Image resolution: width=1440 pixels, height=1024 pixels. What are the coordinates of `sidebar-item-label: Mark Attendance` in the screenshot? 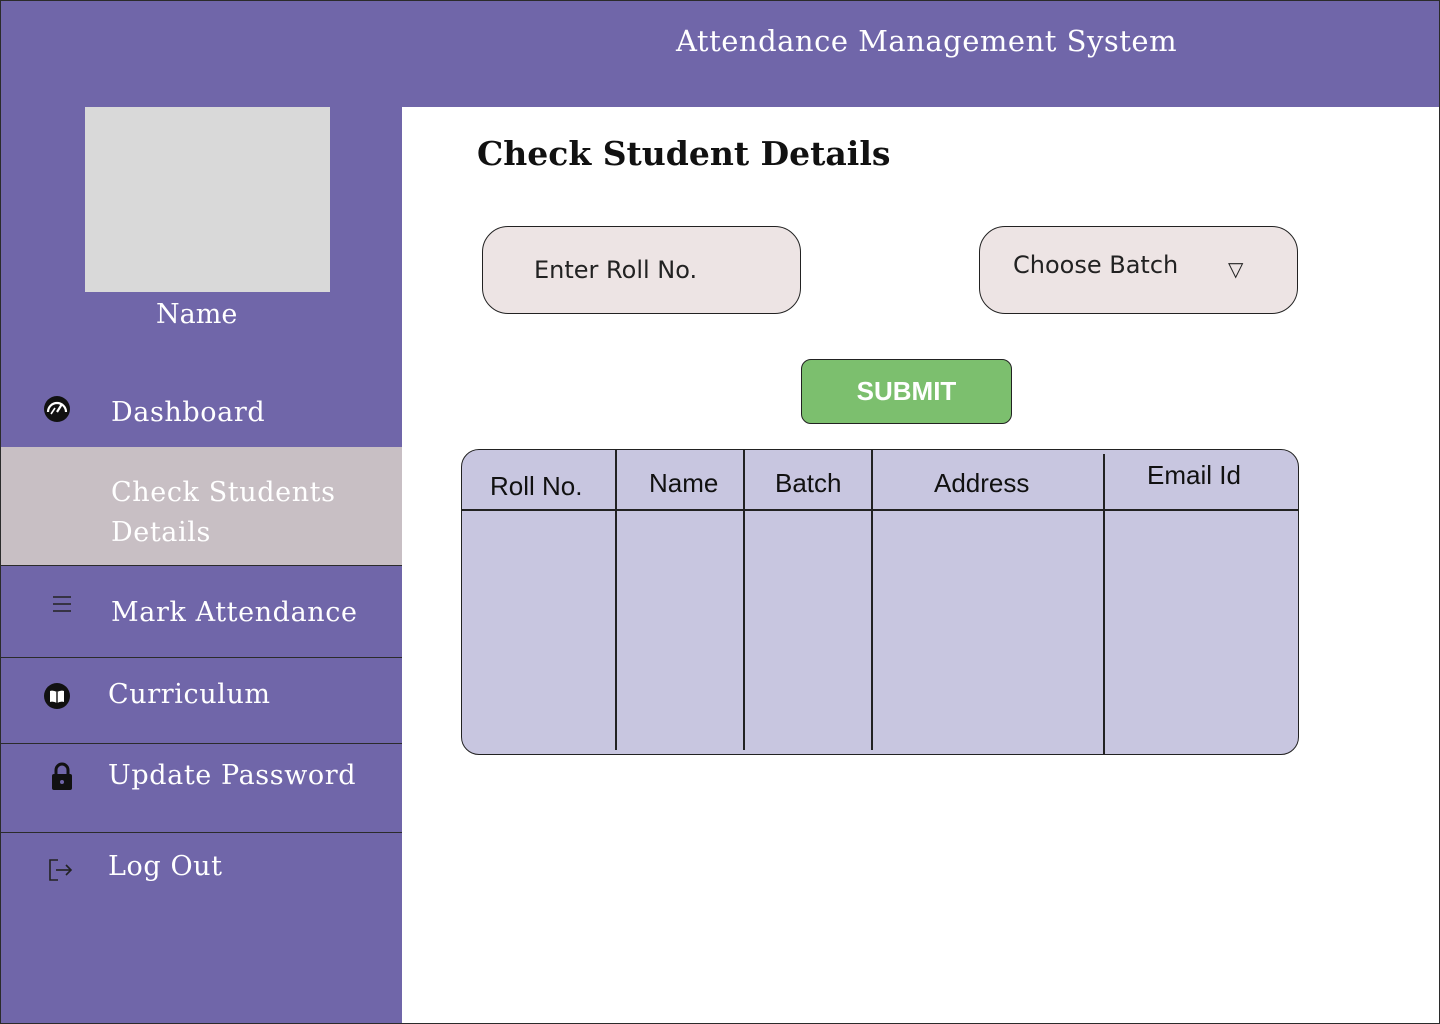 It's located at (234, 612).